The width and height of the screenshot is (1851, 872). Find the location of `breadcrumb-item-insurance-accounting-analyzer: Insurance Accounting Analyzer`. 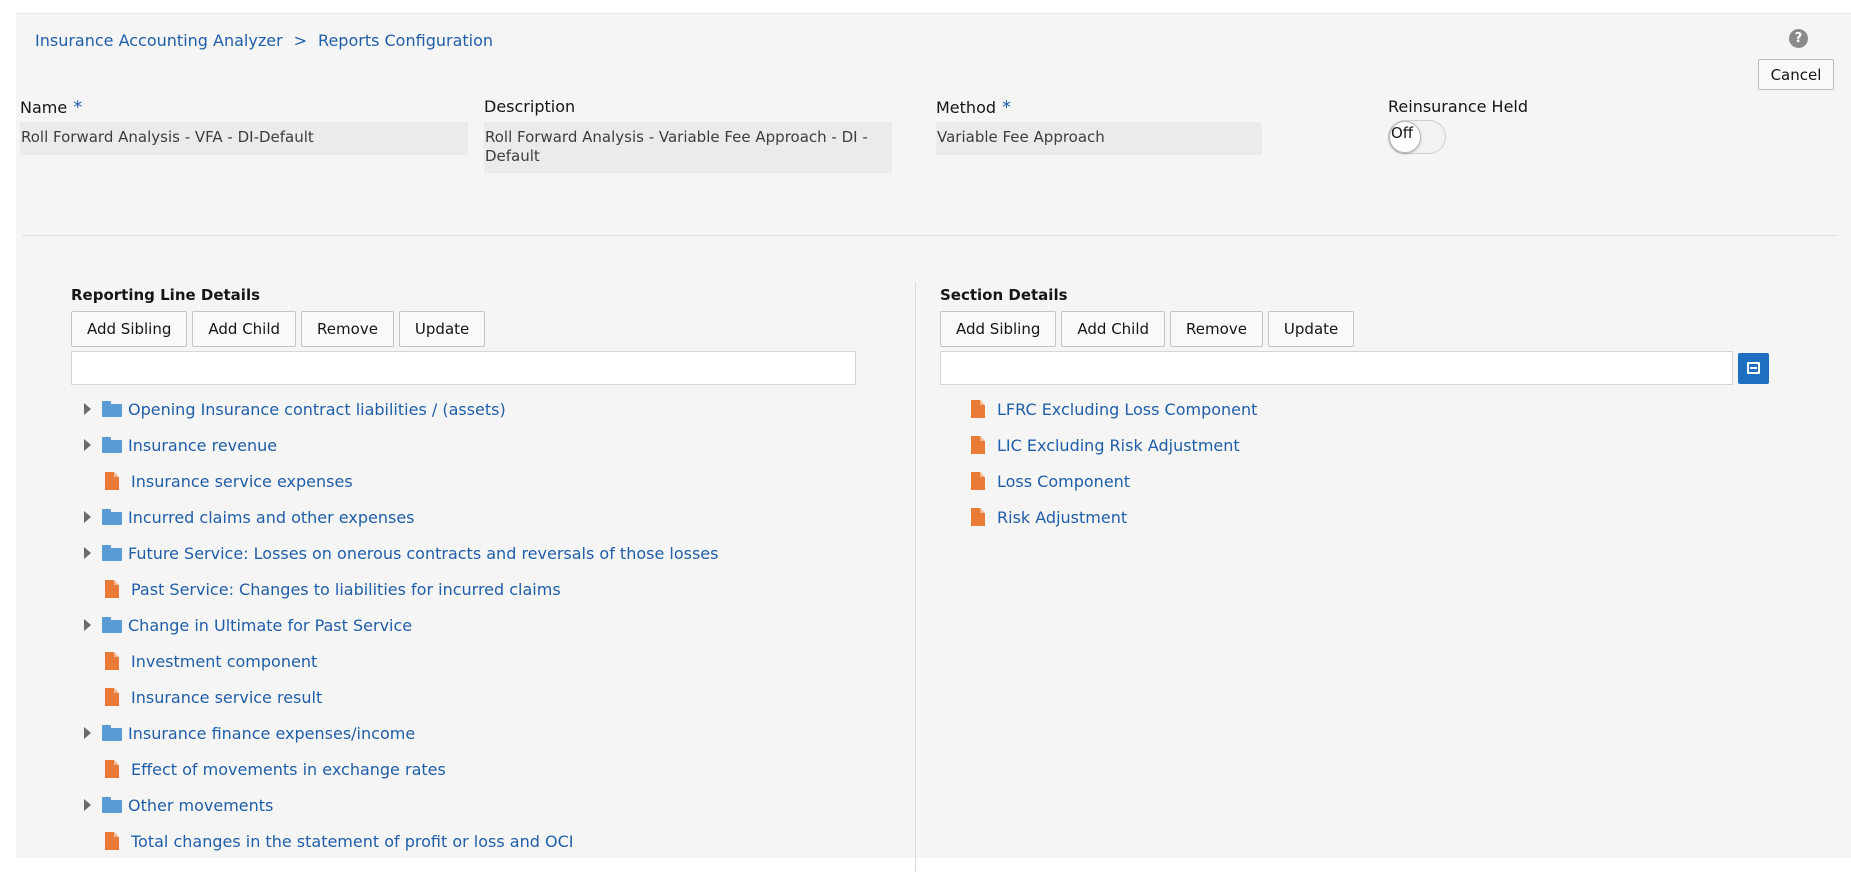

breadcrumb-item-insurance-accounting-analyzer: Insurance Accounting Analyzer is located at coordinates (159, 40).